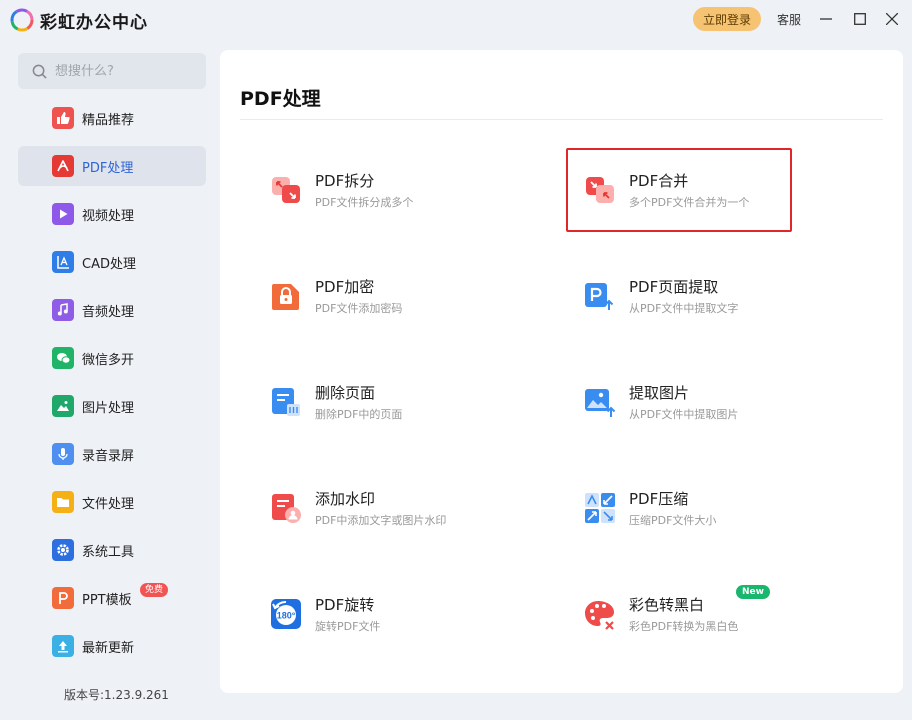 The image size is (912, 720). I want to click on tool-pdf-compress: PDF压缩 压缩PDF文件大小, so click(709, 518).